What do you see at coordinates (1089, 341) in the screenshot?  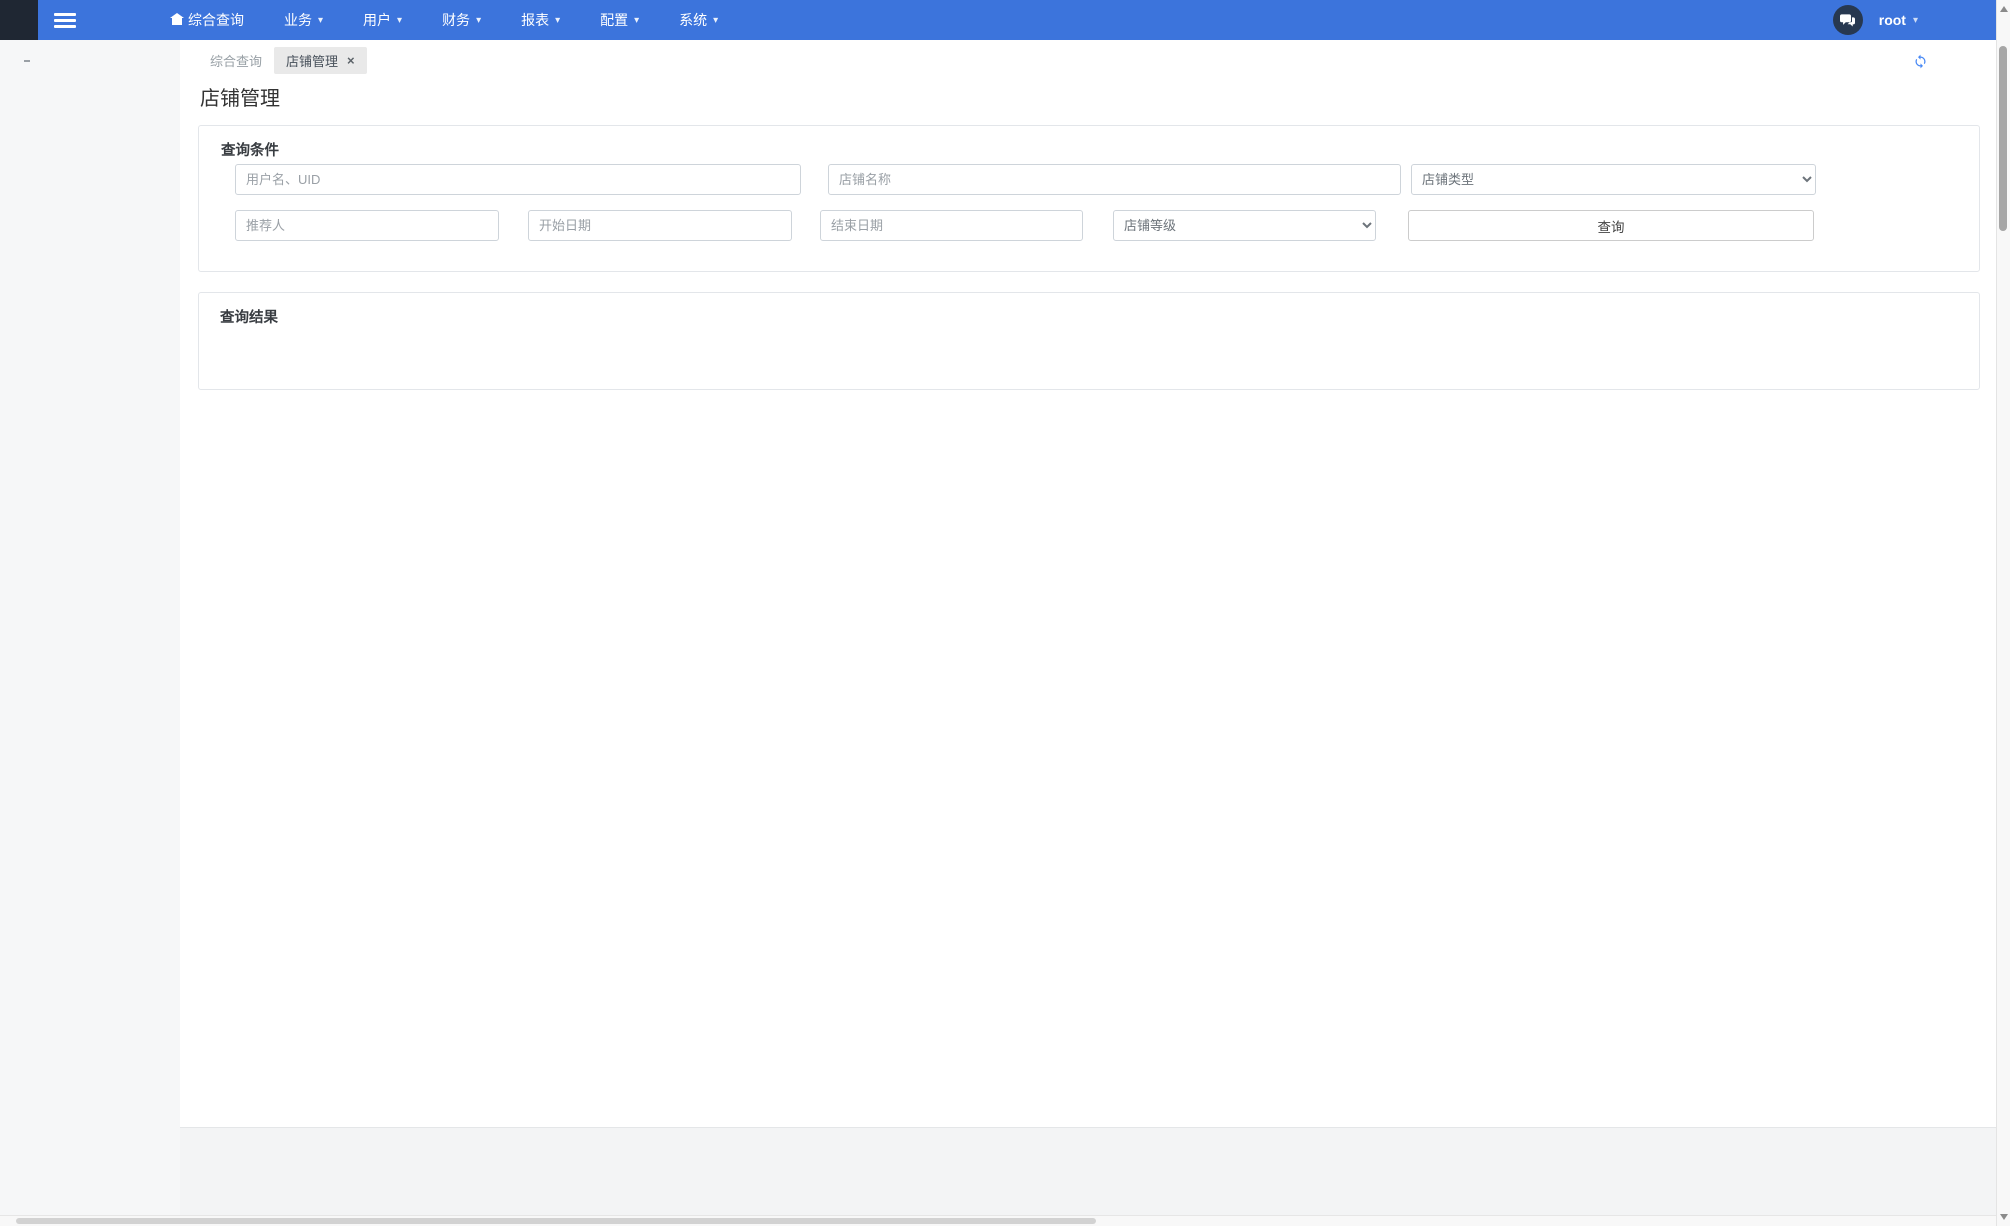 I see `results-card: 查询结果` at bounding box center [1089, 341].